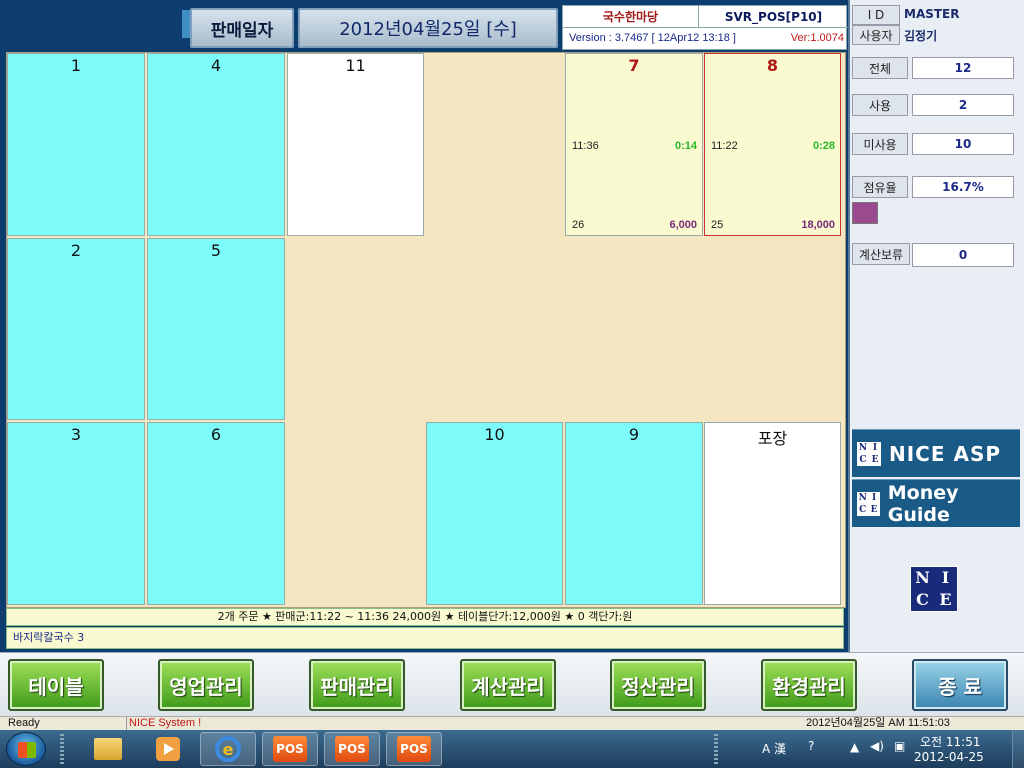  Describe the element at coordinates (854, 747) in the screenshot. I see `show-hidden-icons-icon: ▲` at that location.